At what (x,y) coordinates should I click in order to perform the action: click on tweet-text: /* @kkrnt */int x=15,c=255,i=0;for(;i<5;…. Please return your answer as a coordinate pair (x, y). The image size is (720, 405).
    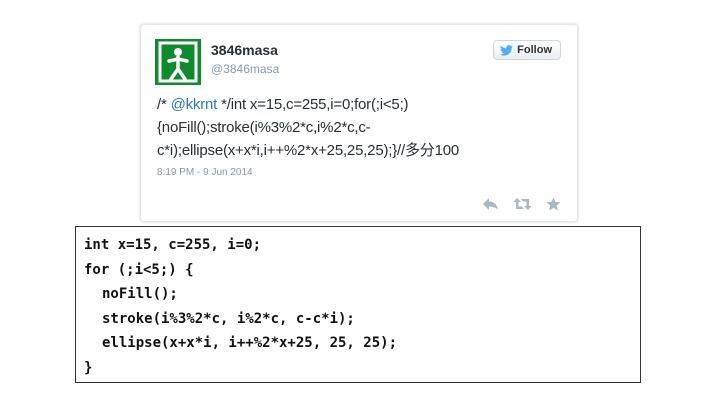
    Looking at the image, I should click on (359, 127).